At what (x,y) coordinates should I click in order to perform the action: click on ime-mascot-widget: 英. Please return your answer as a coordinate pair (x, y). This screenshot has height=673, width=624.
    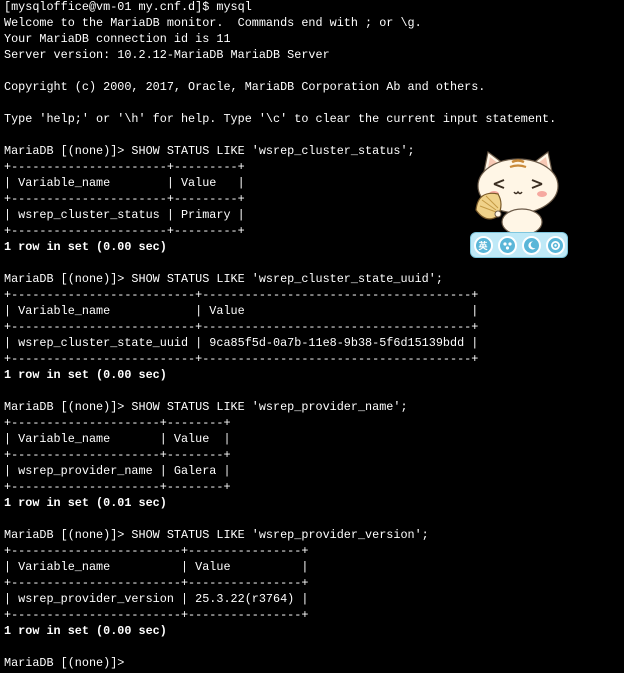
    Looking at the image, I should click on (520, 206).